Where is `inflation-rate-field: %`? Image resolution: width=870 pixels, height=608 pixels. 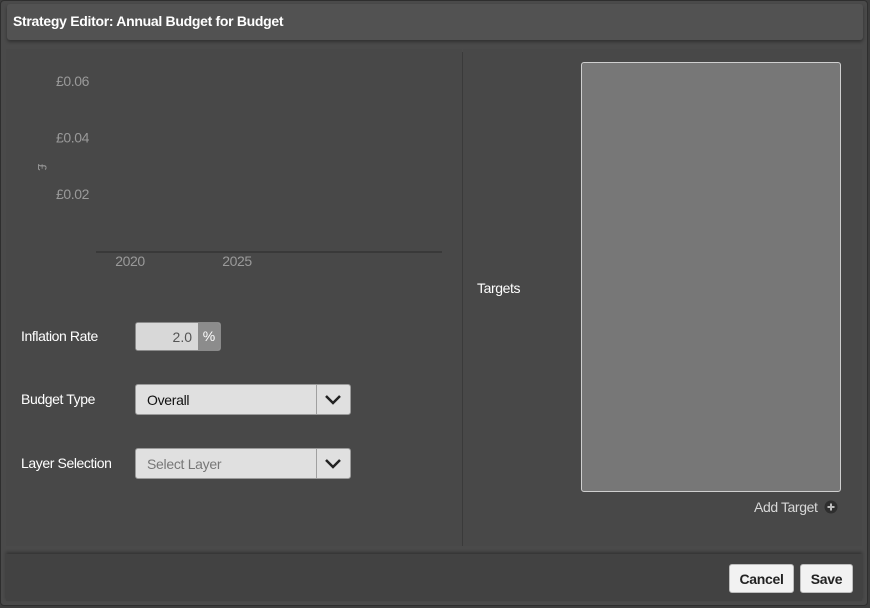
inflation-rate-field: % is located at coordinates (178, 336).